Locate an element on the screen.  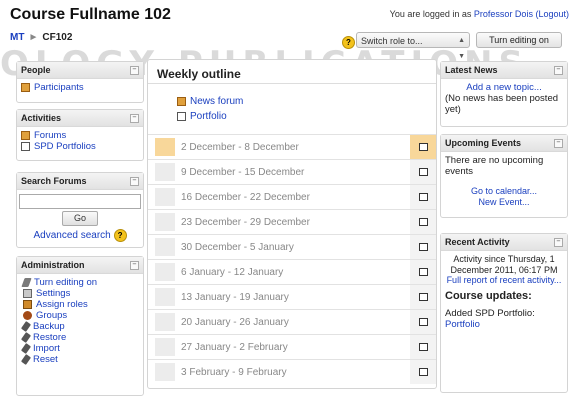
latest-news-header: Latest News – is located at coordinates (504, 70).